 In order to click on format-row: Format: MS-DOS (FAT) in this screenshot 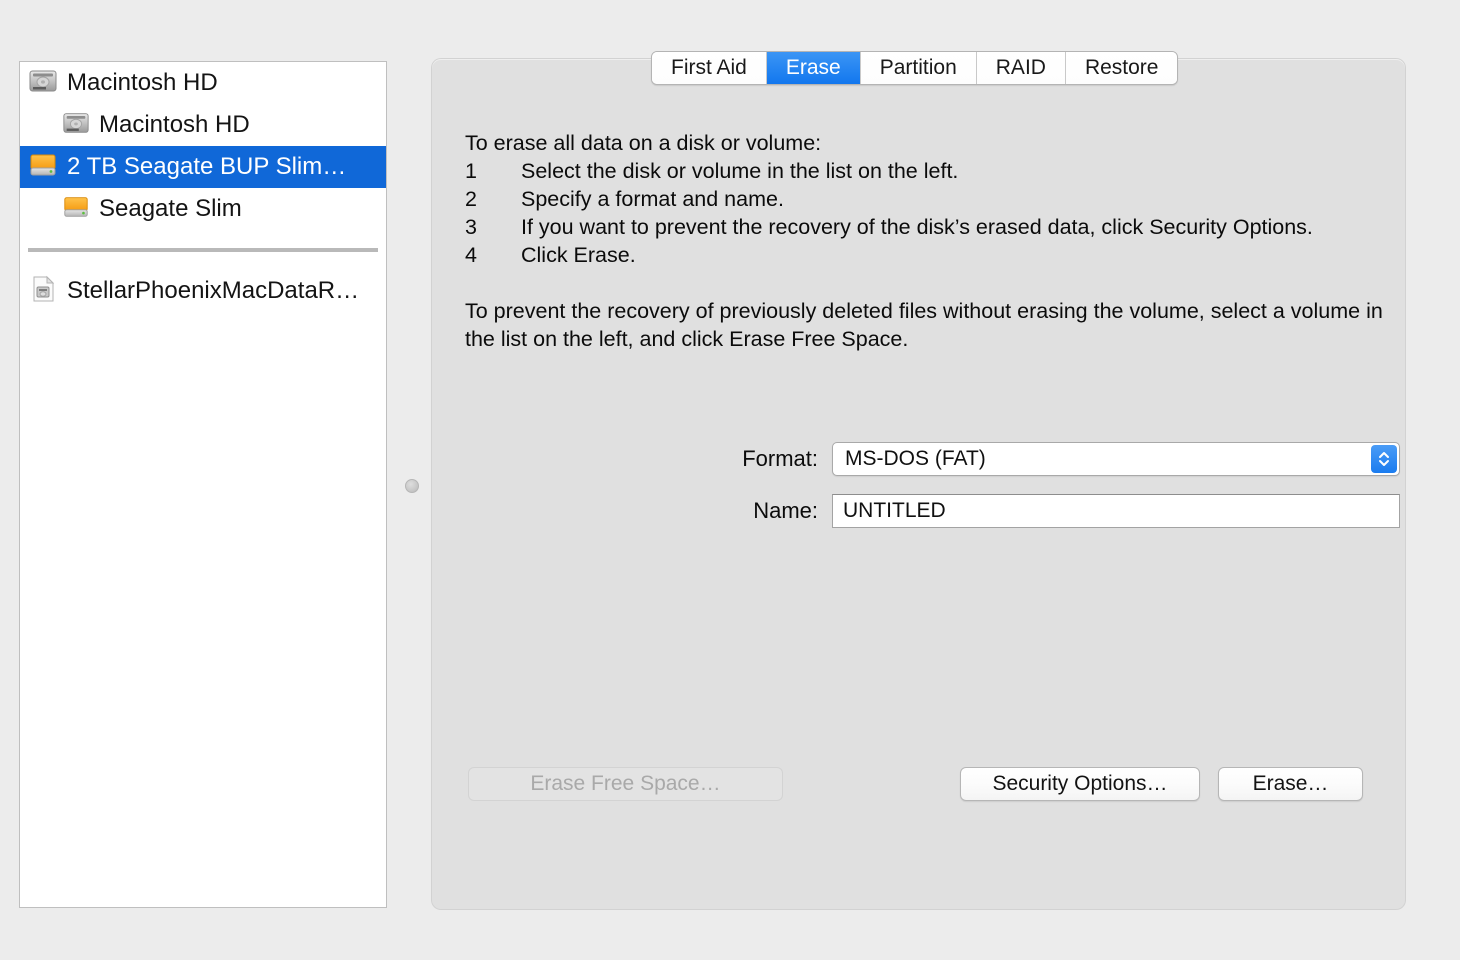, I will do `click(918, 459)`.